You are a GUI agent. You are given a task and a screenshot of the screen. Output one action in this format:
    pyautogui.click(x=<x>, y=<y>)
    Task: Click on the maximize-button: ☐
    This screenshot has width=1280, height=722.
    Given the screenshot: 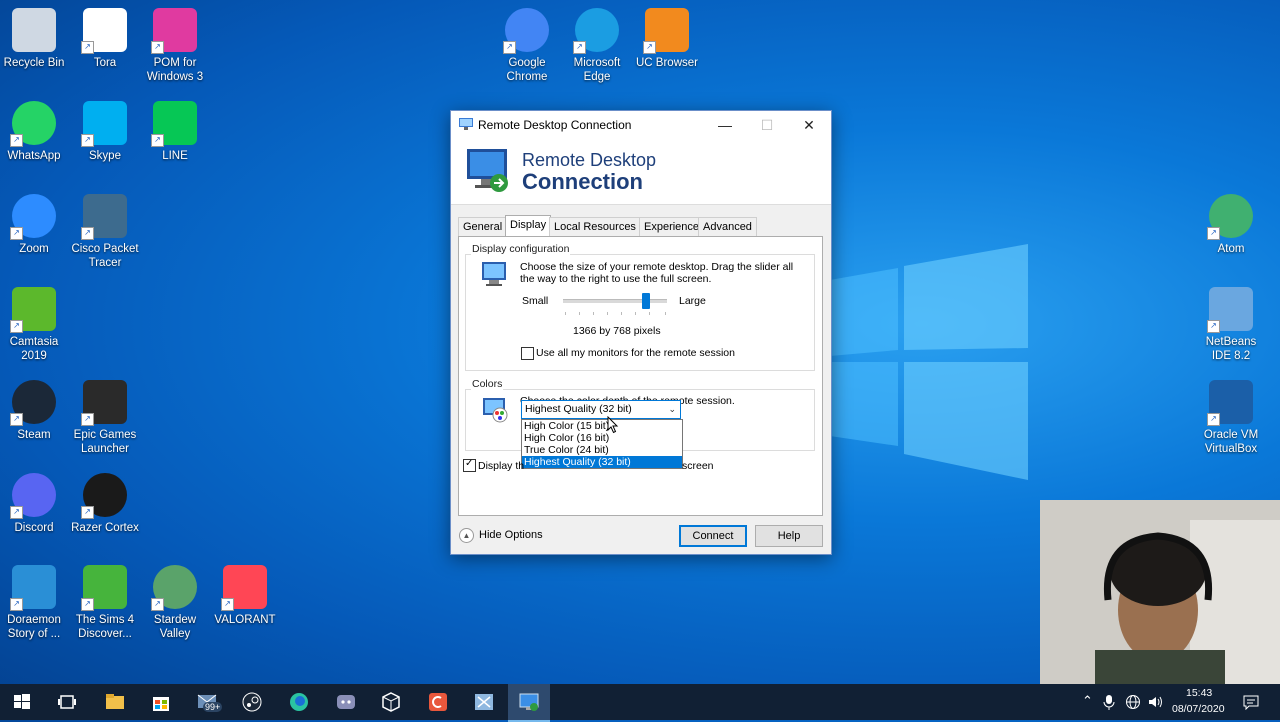 What is the action you would take?
    pyautogui.click(x=767, y=125)
    